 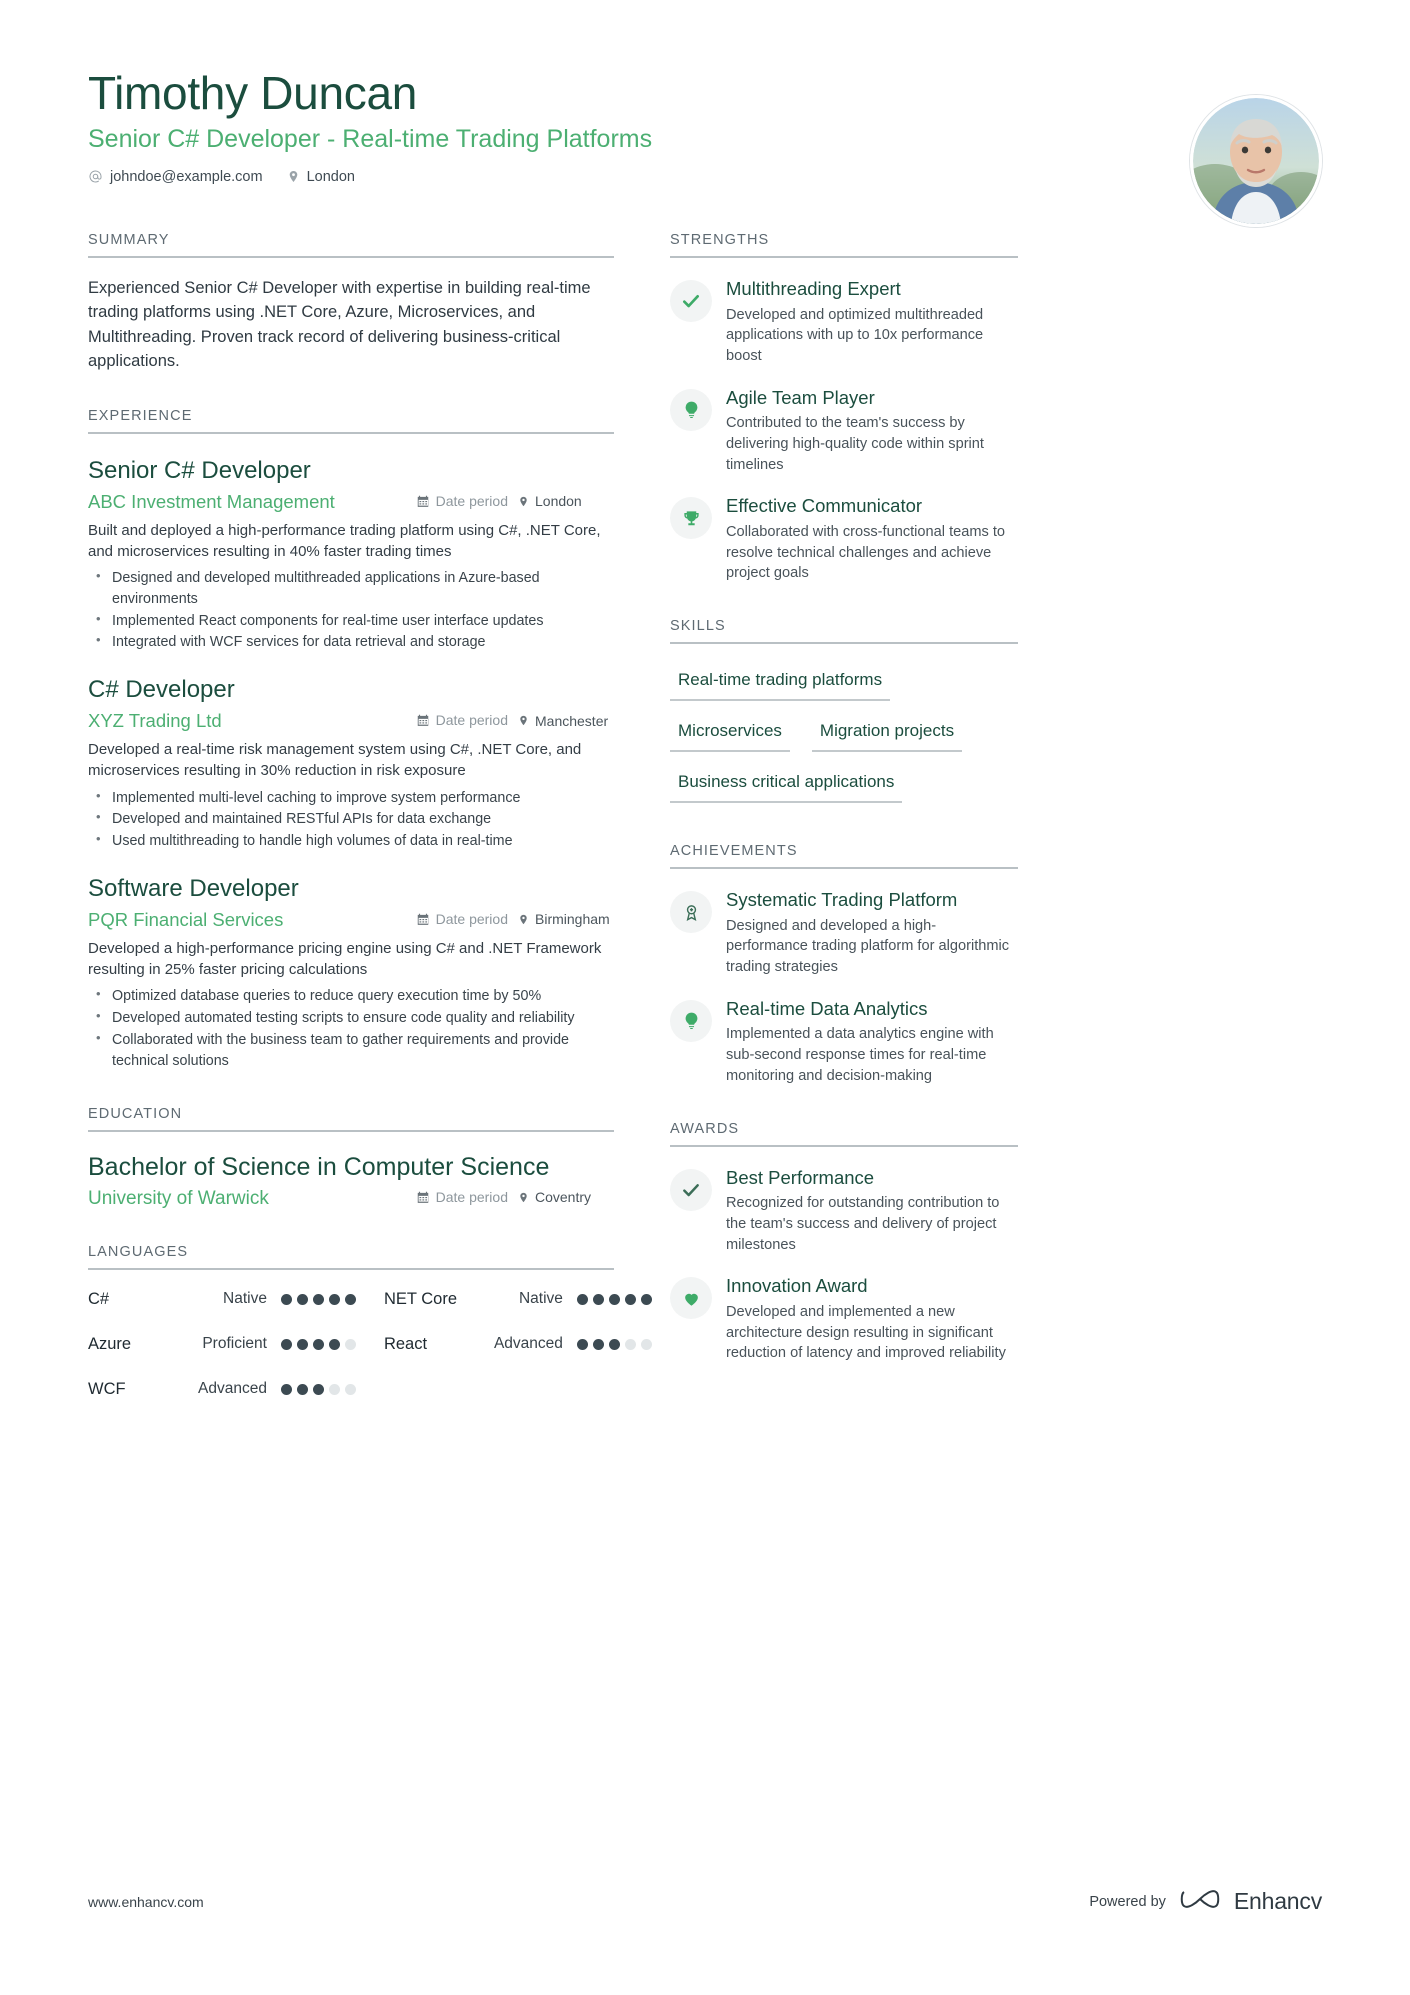 I want to click on job-location-text: Birmingham, so click(x=572, y=919).